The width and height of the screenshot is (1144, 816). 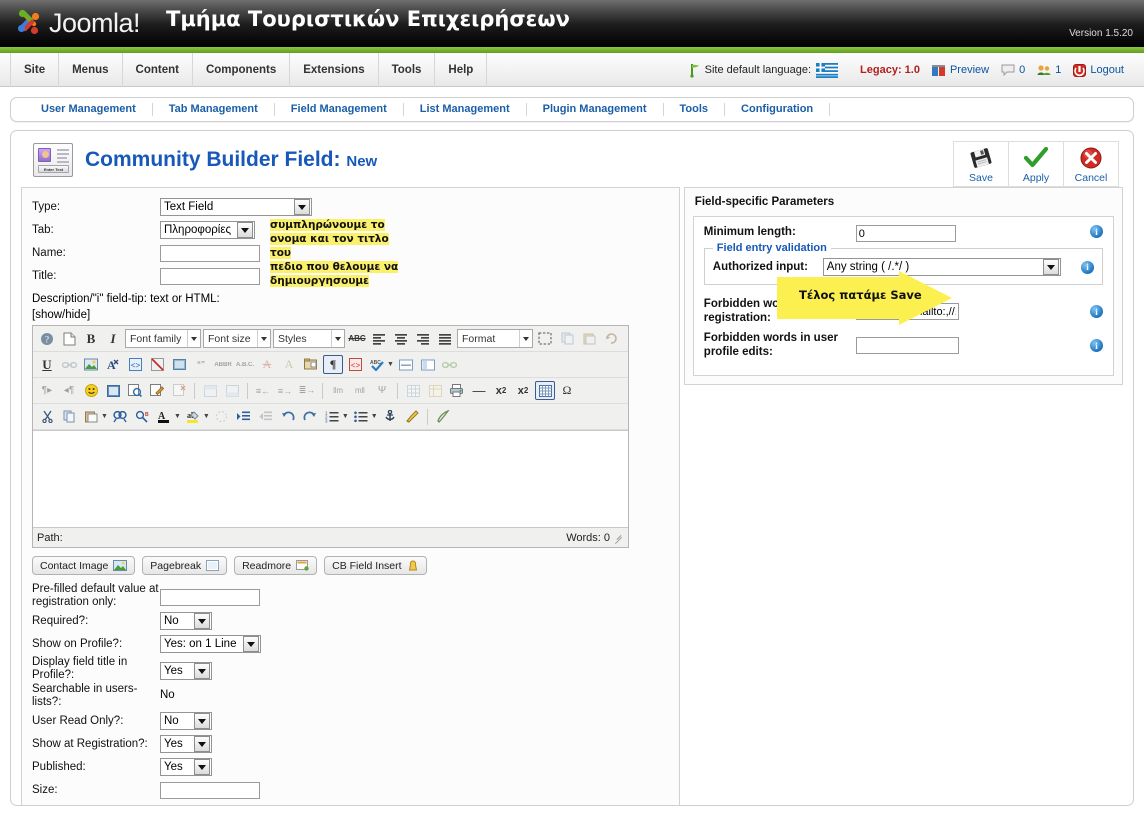 I want to click on format-select: Format, so click(x=495, y=338).